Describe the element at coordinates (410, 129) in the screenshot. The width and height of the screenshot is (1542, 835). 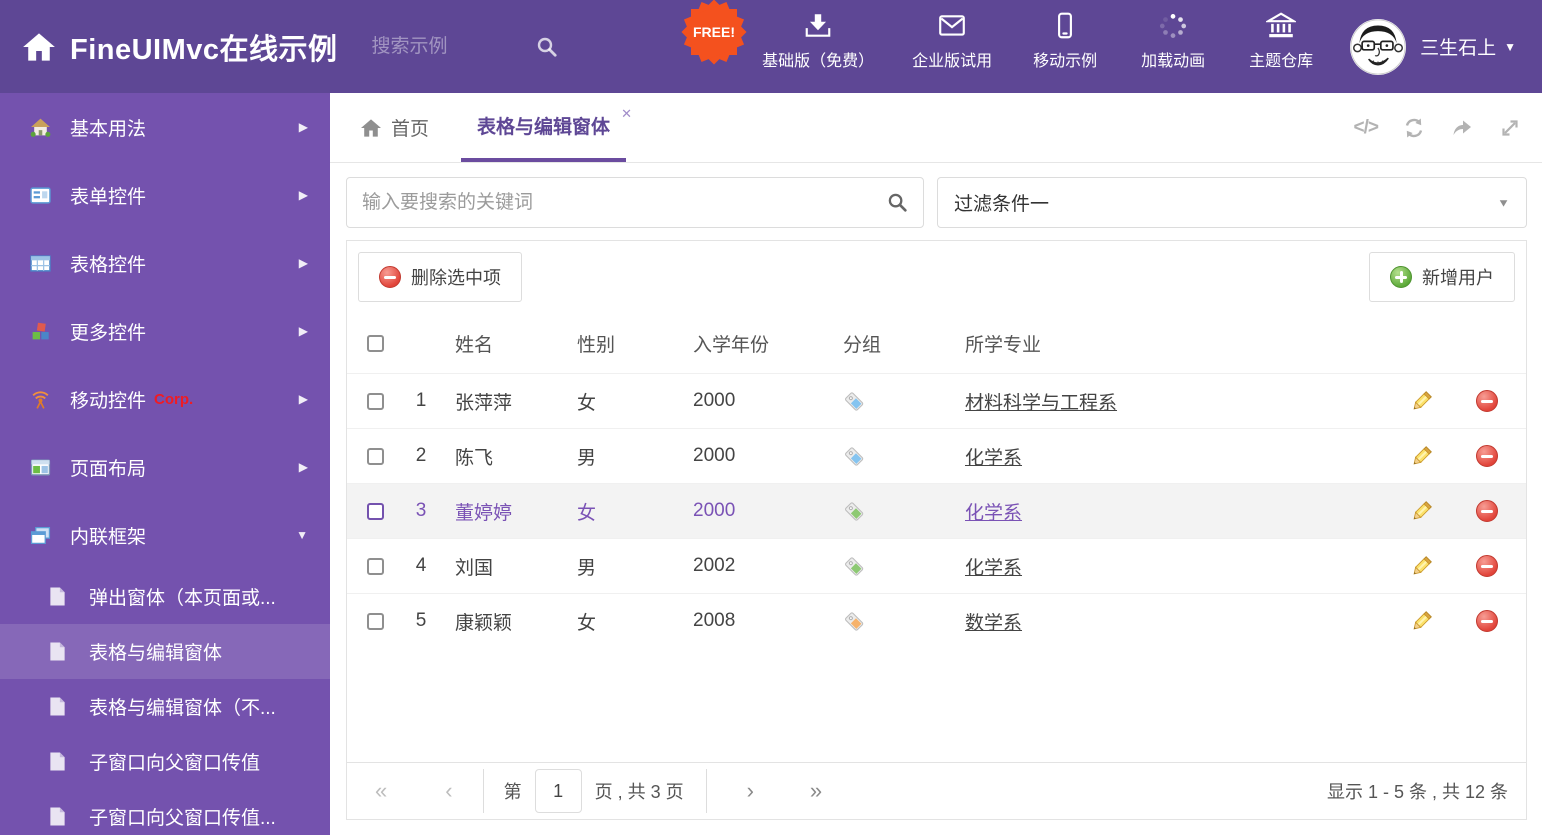
I see `tab-label: 首页` at that location.